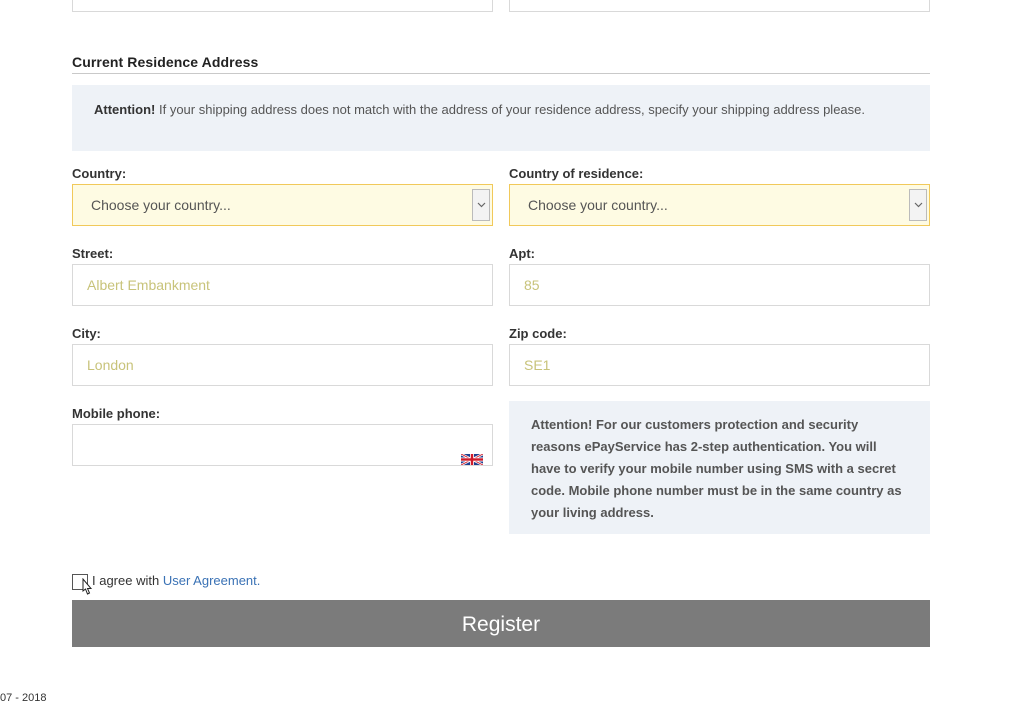 Image resolution: width=1009 pixels, height=704 pixels. What do you see at coordinates (99, 173) in the screenshot?
I see `country-label: Country:` at bounding box center [99, 173].